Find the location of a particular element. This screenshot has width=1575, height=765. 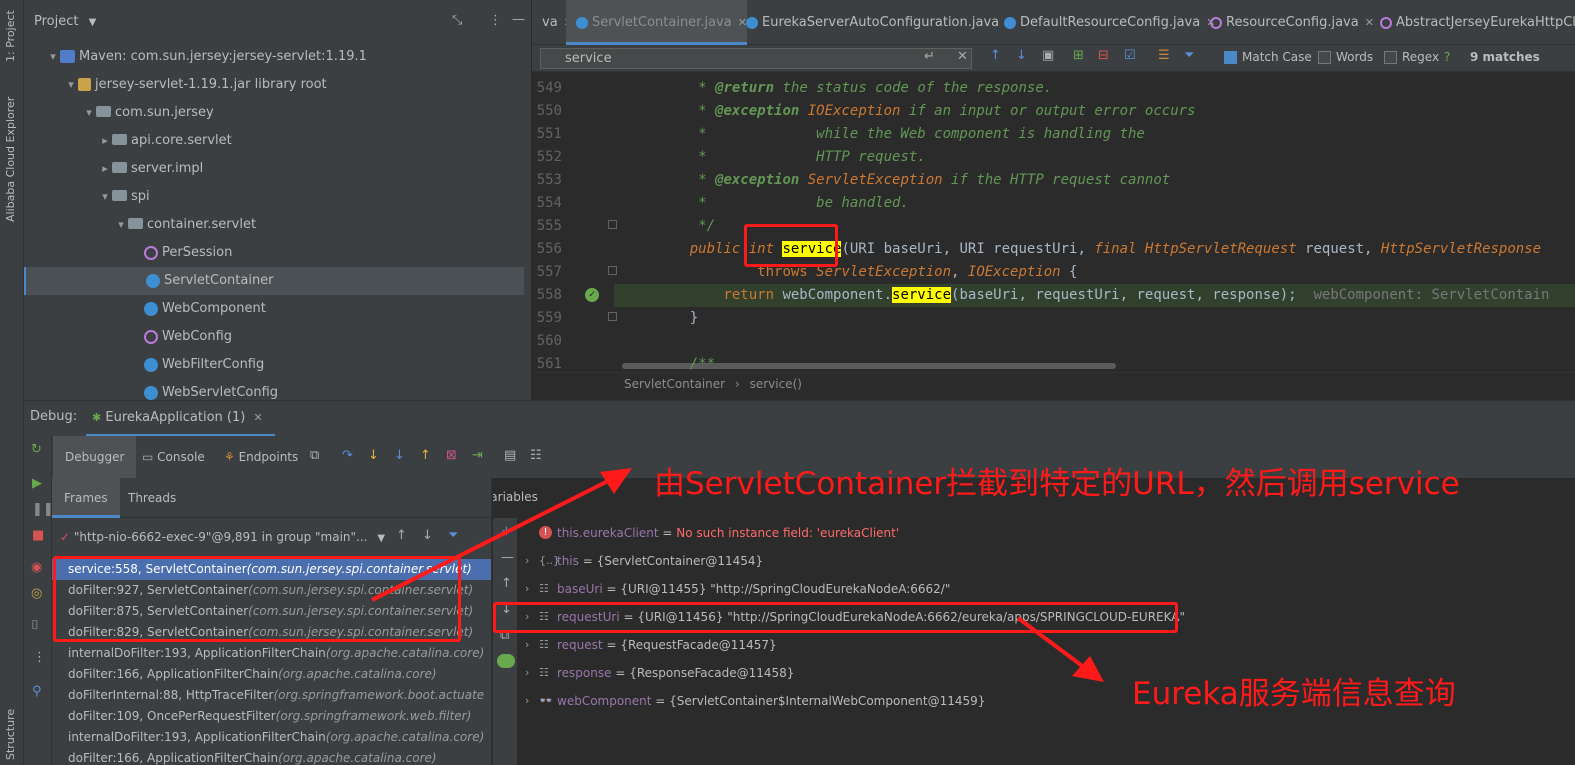

words-checkbox: Words is located at coordinates (1345, 57).